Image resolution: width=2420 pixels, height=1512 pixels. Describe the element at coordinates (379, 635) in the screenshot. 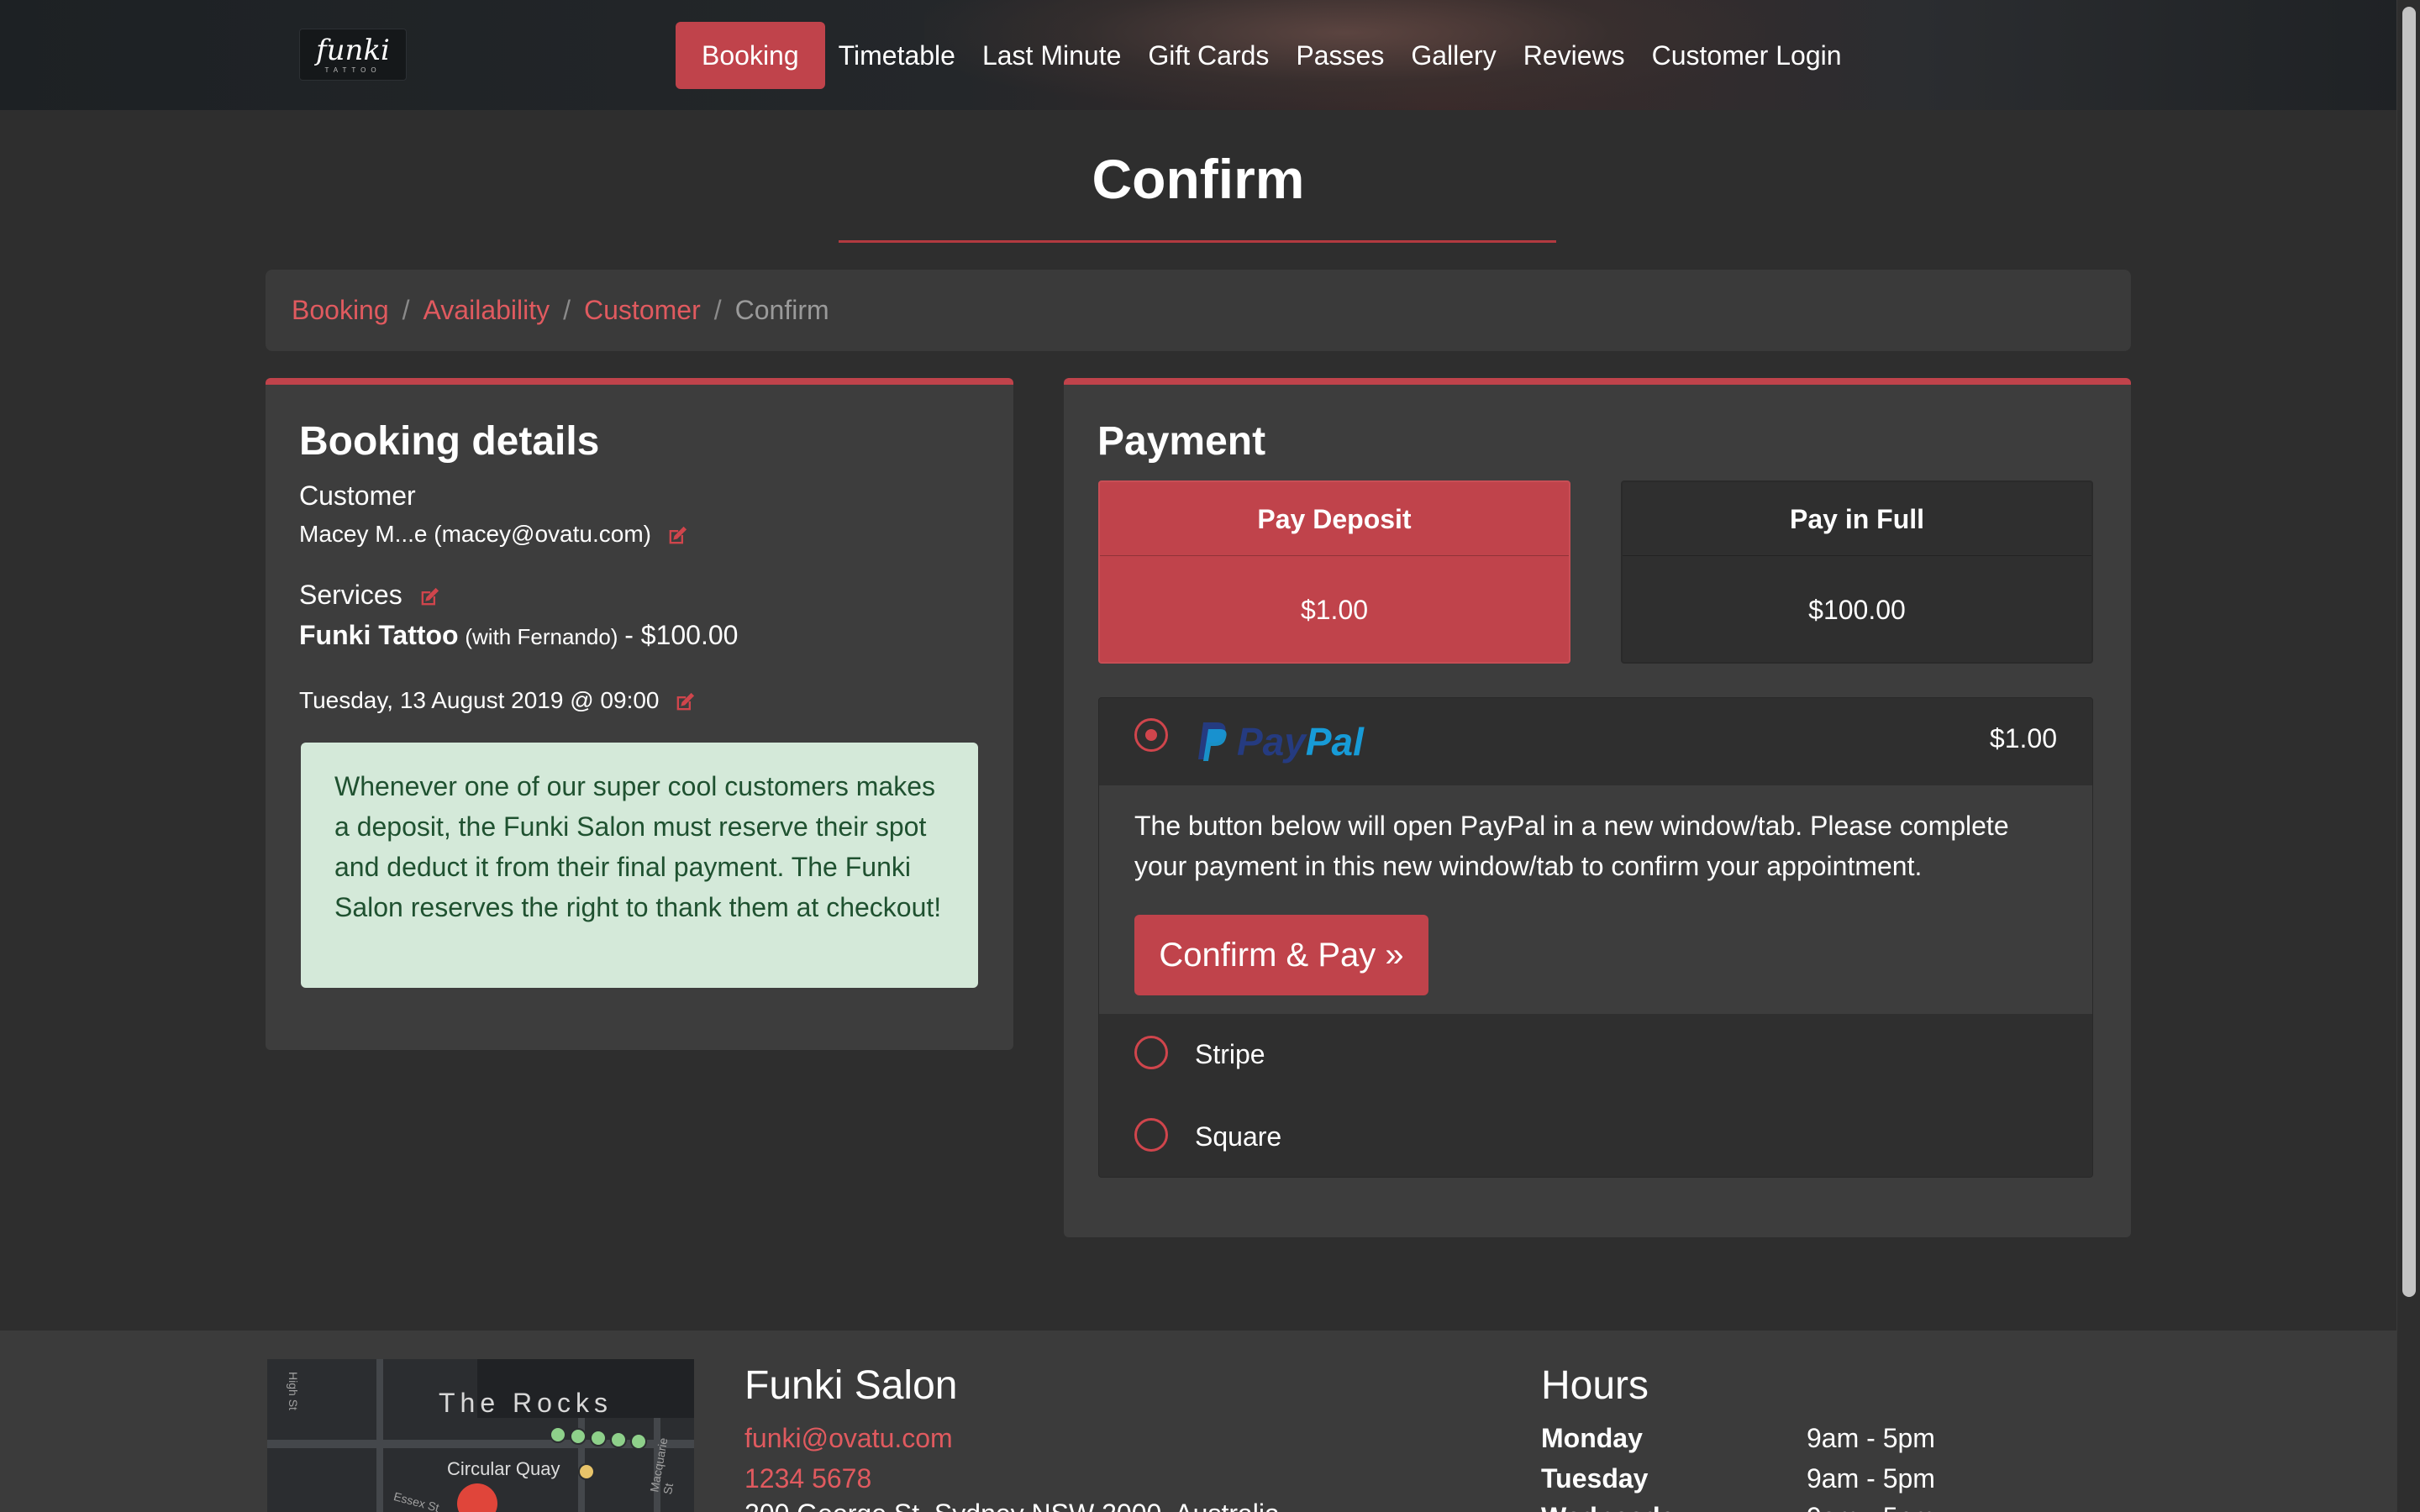

I see `service-name: Funki Tattoo` at that location.